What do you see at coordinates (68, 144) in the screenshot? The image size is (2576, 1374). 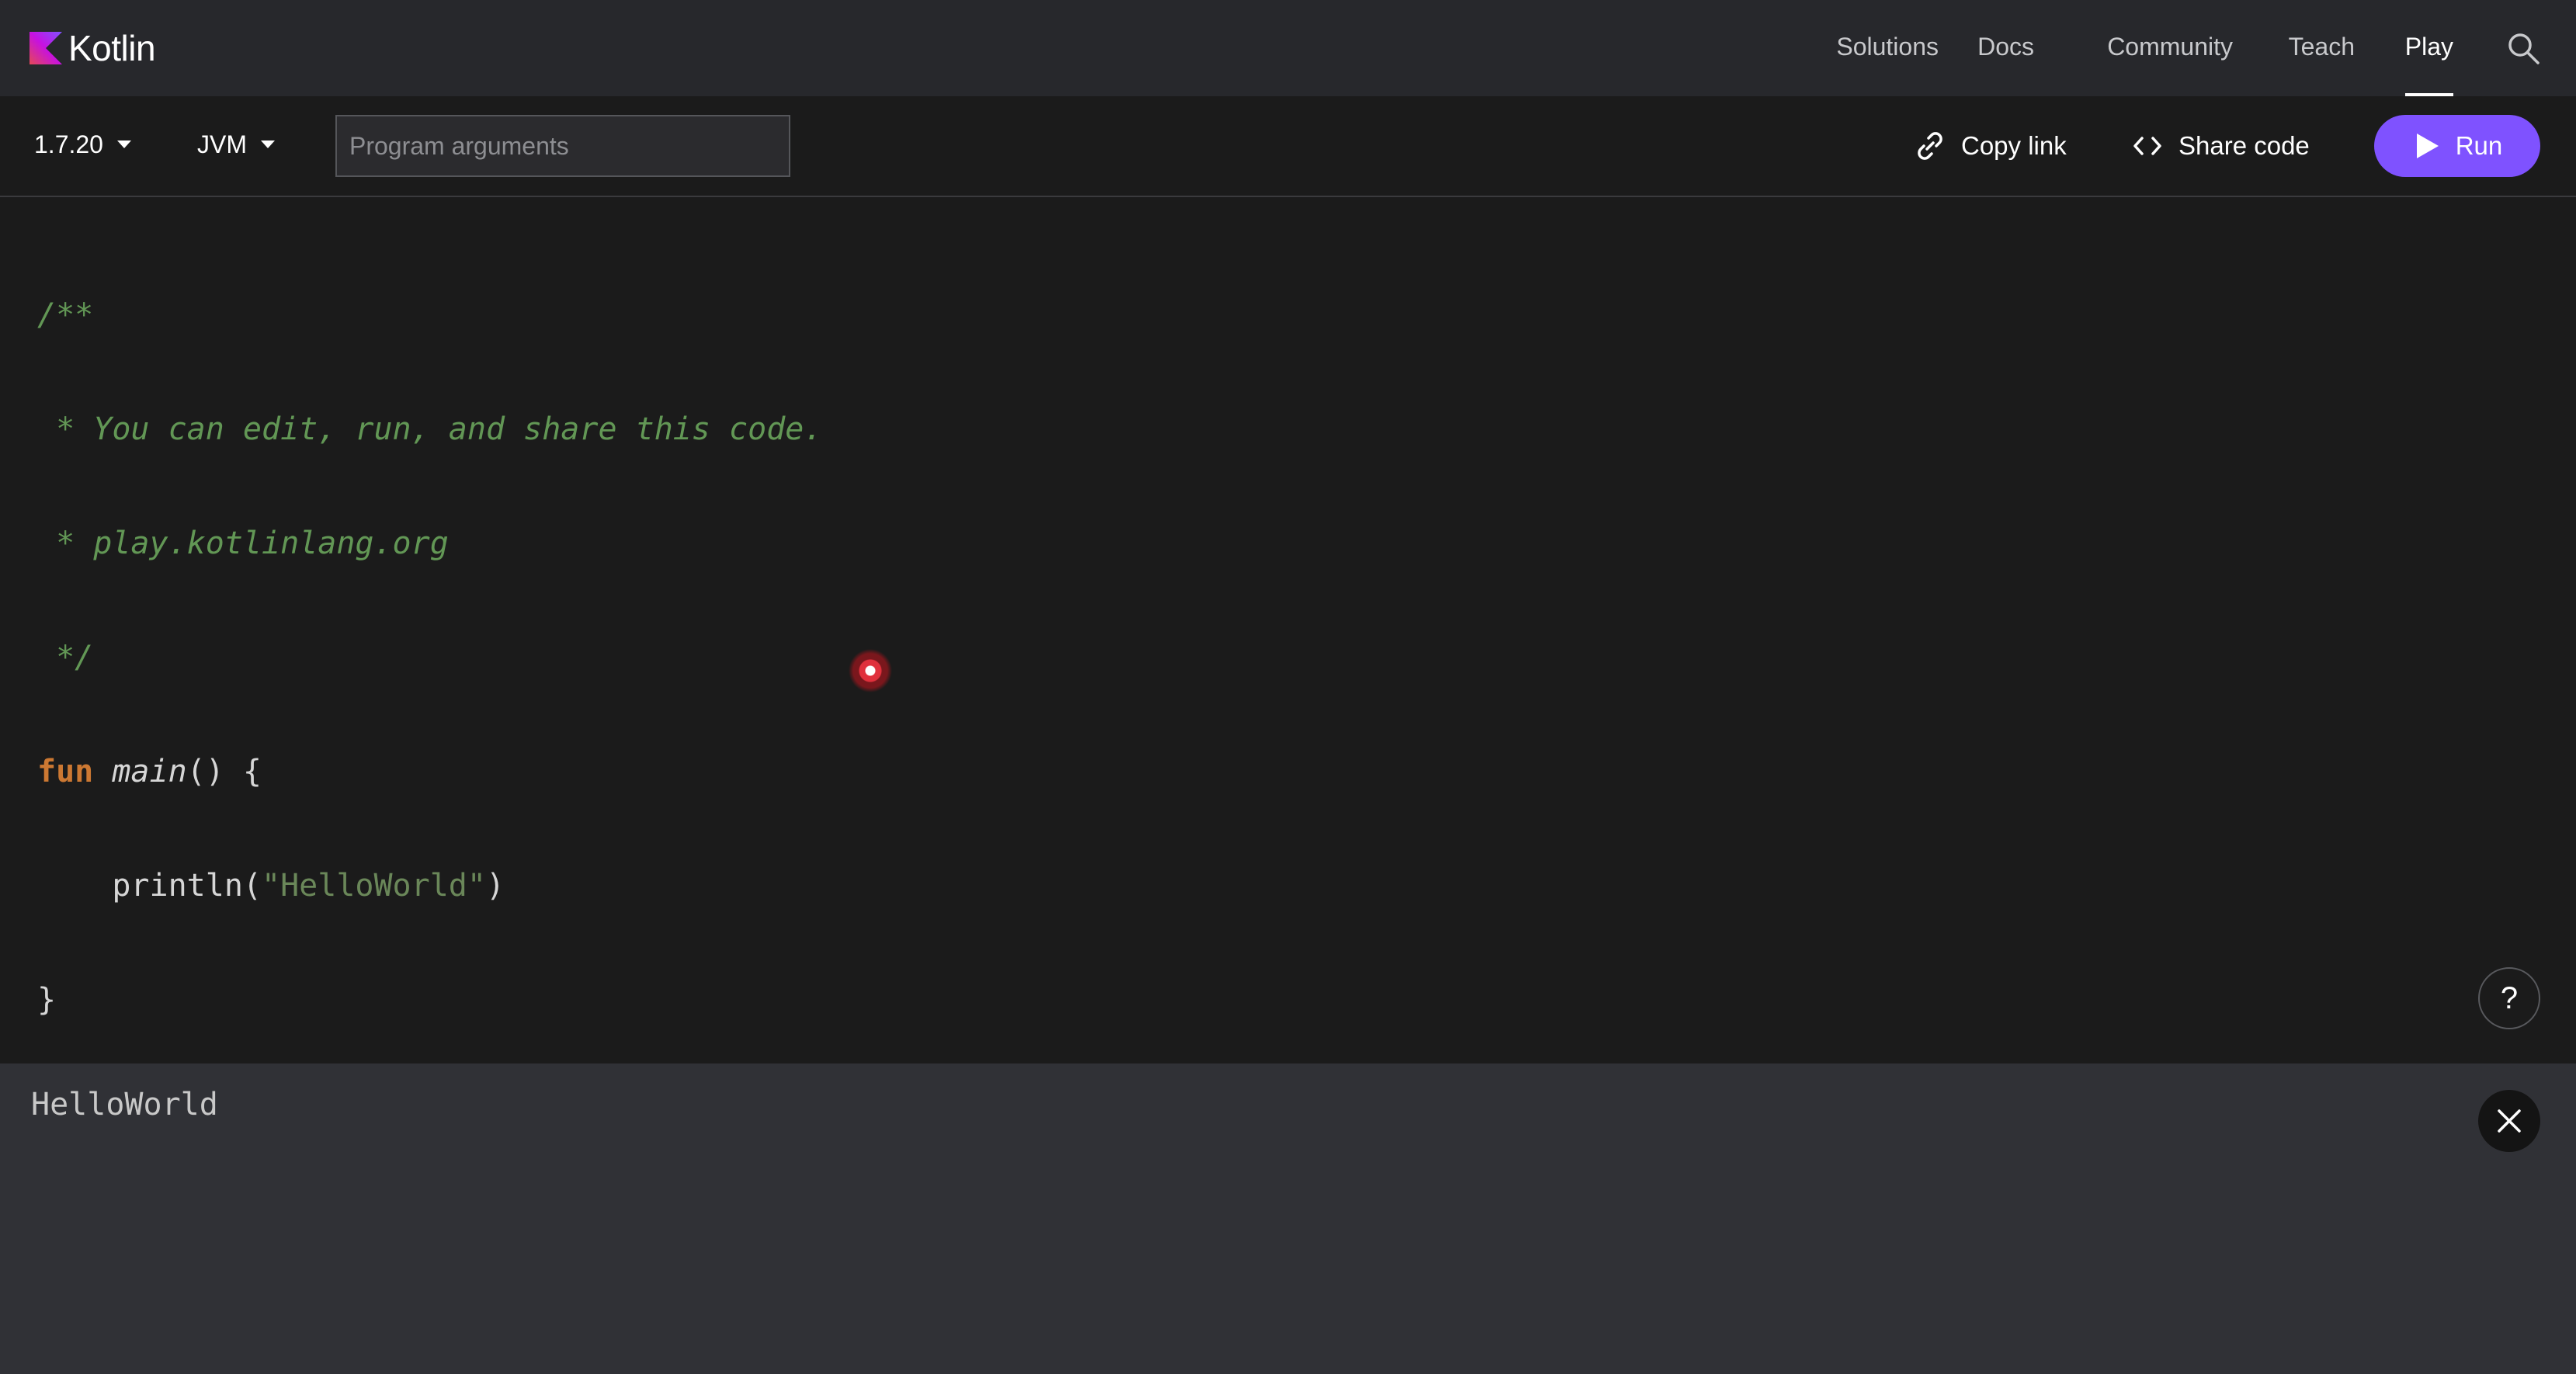 I see `version-value: 1.7.20` at bounding box center [68, 144].